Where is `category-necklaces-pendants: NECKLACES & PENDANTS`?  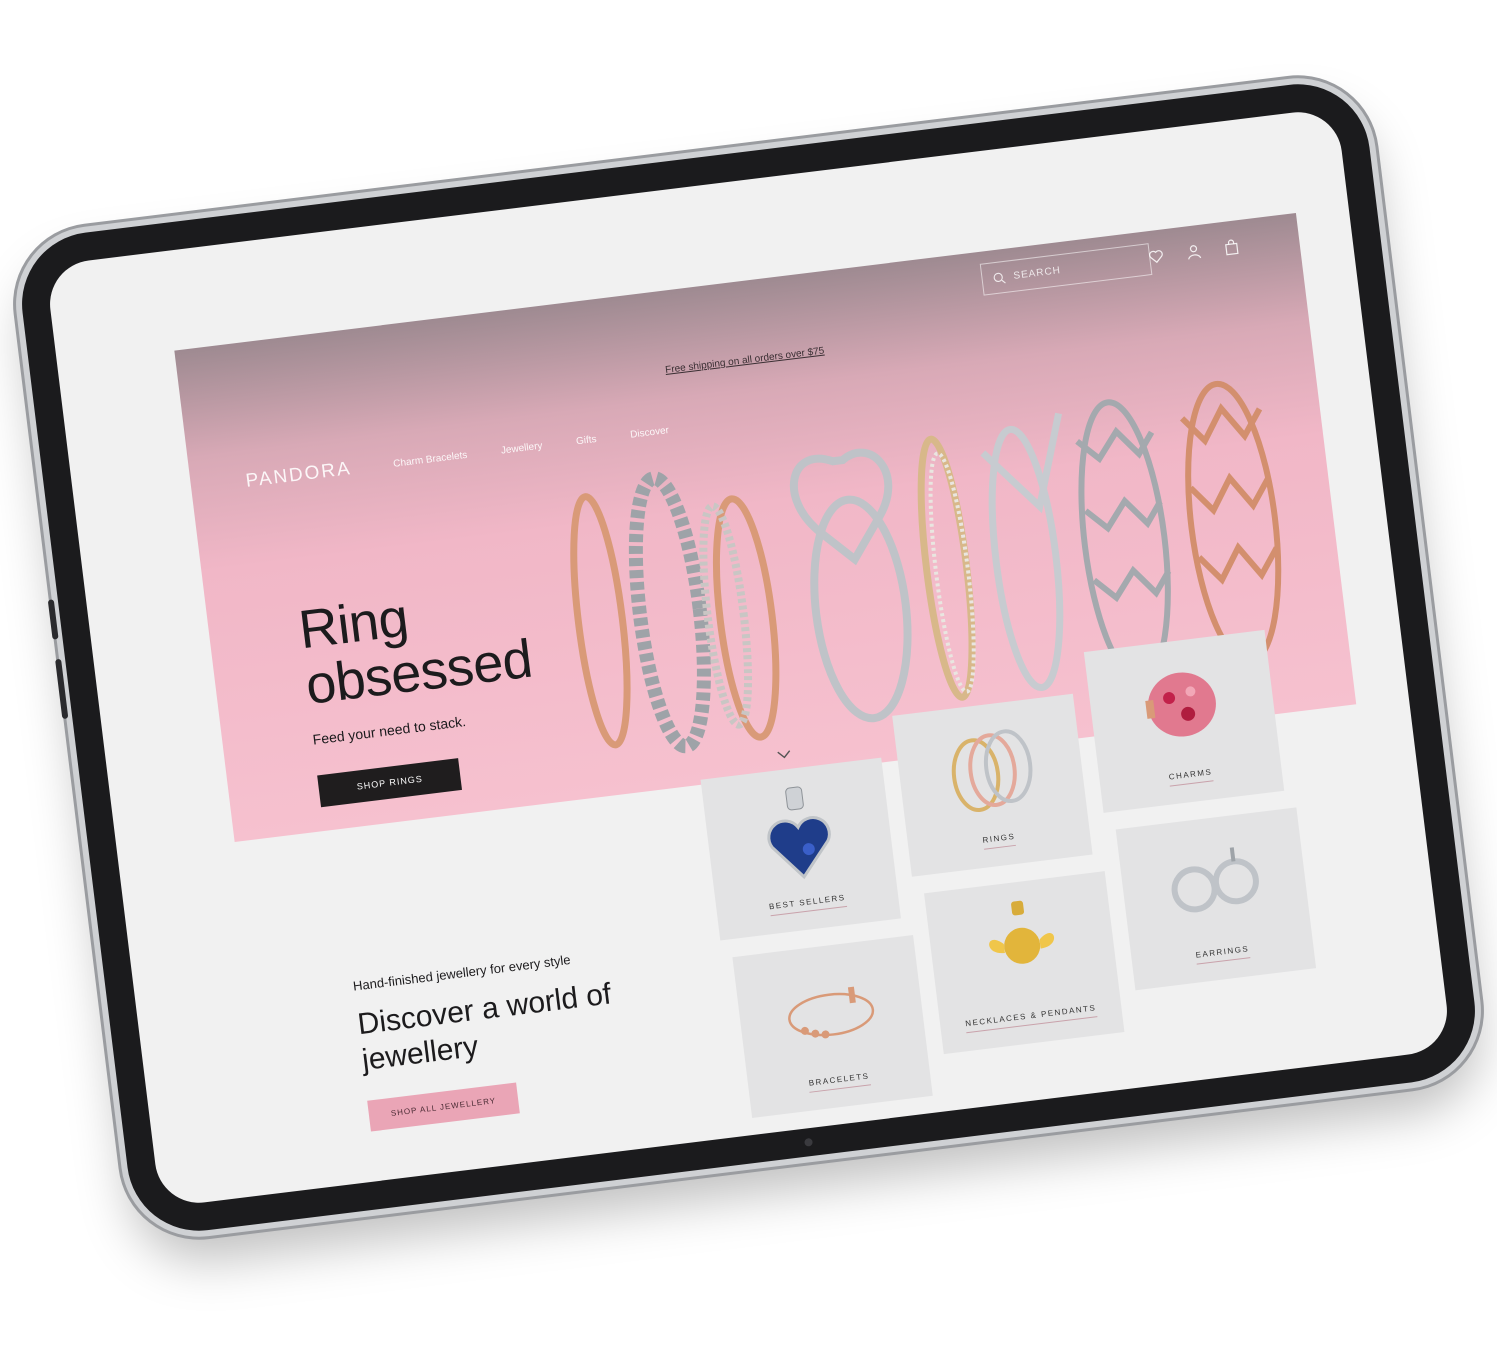 category-necklaces-pendants: NECKLACES & PENDANTS is located at coordinates (1024, 963).